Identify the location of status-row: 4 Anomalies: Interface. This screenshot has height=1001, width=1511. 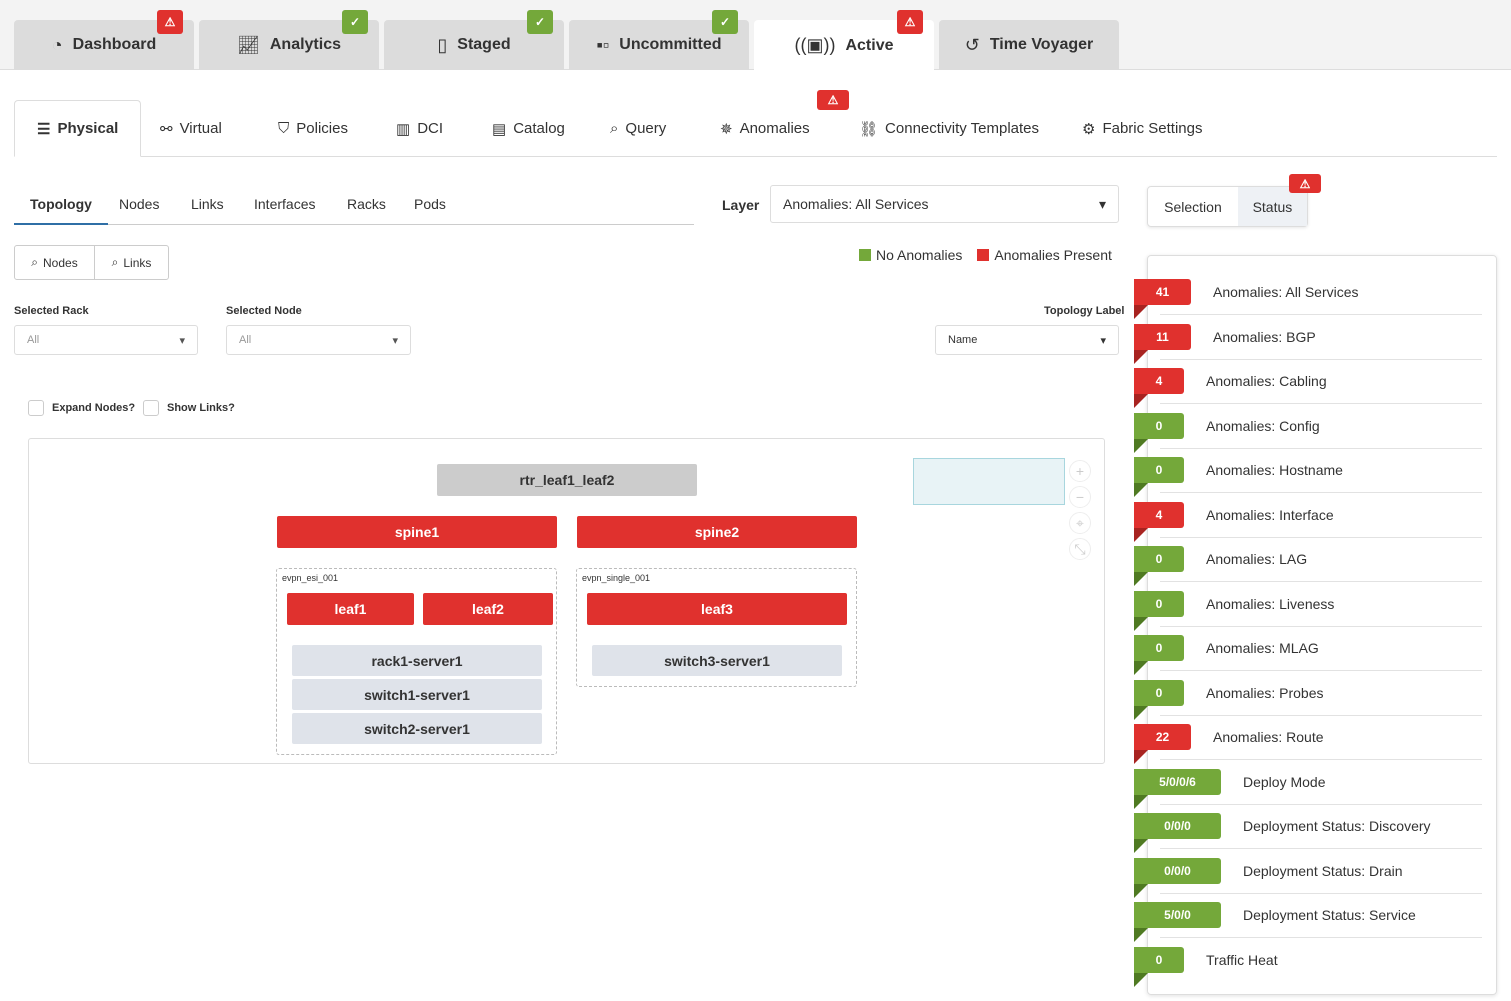
(1234, 521).